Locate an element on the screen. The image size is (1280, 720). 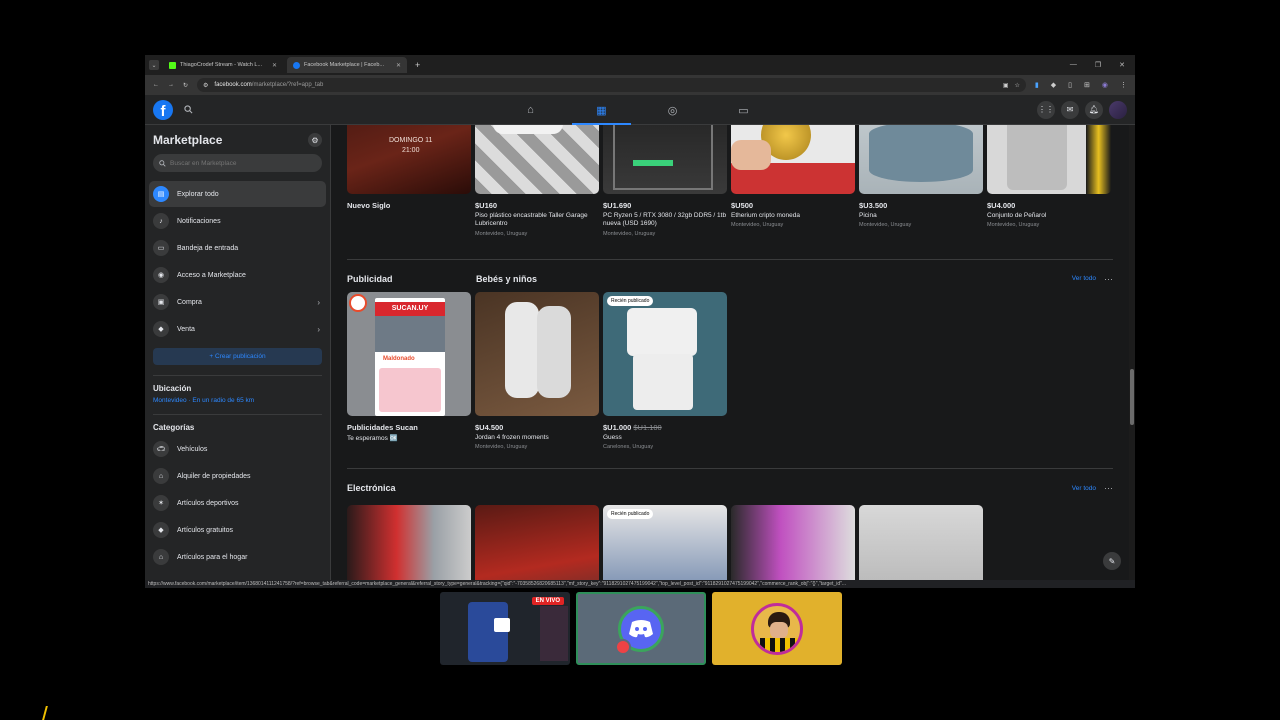
marketplace-icon: ▦ is located at coordinates (601, 110).